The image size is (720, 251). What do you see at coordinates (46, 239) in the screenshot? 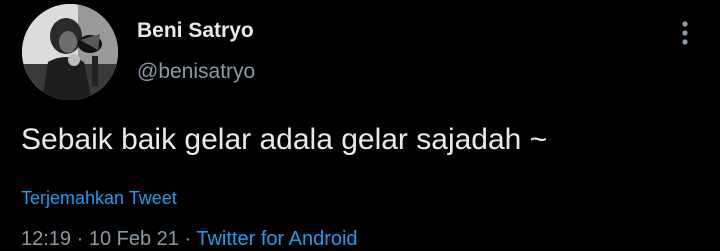
I see `tweet-time: 12:19` at bounding box center [46, 239].